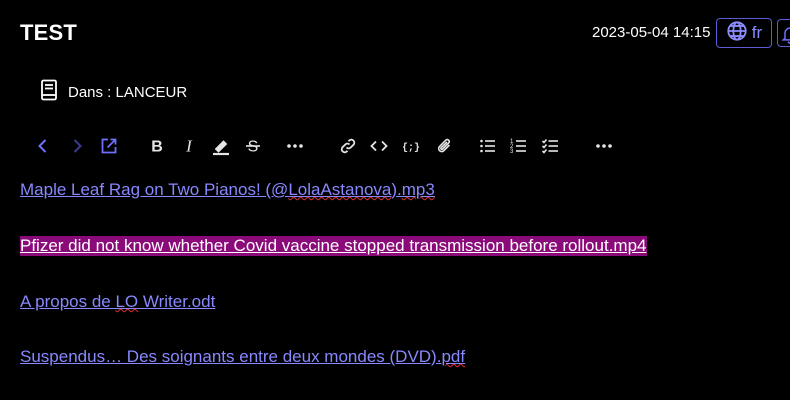  What do you see at coordinates (551, 146) in the screenshot?
I see `checklist-button` at bounding box center [551, 146].